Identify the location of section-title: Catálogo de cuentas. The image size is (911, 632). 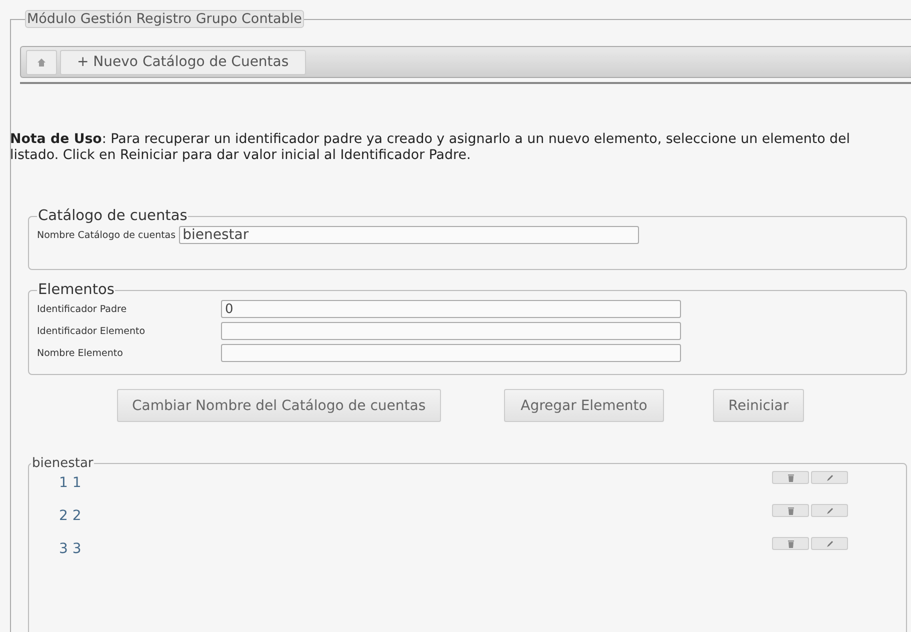
(112, 216).